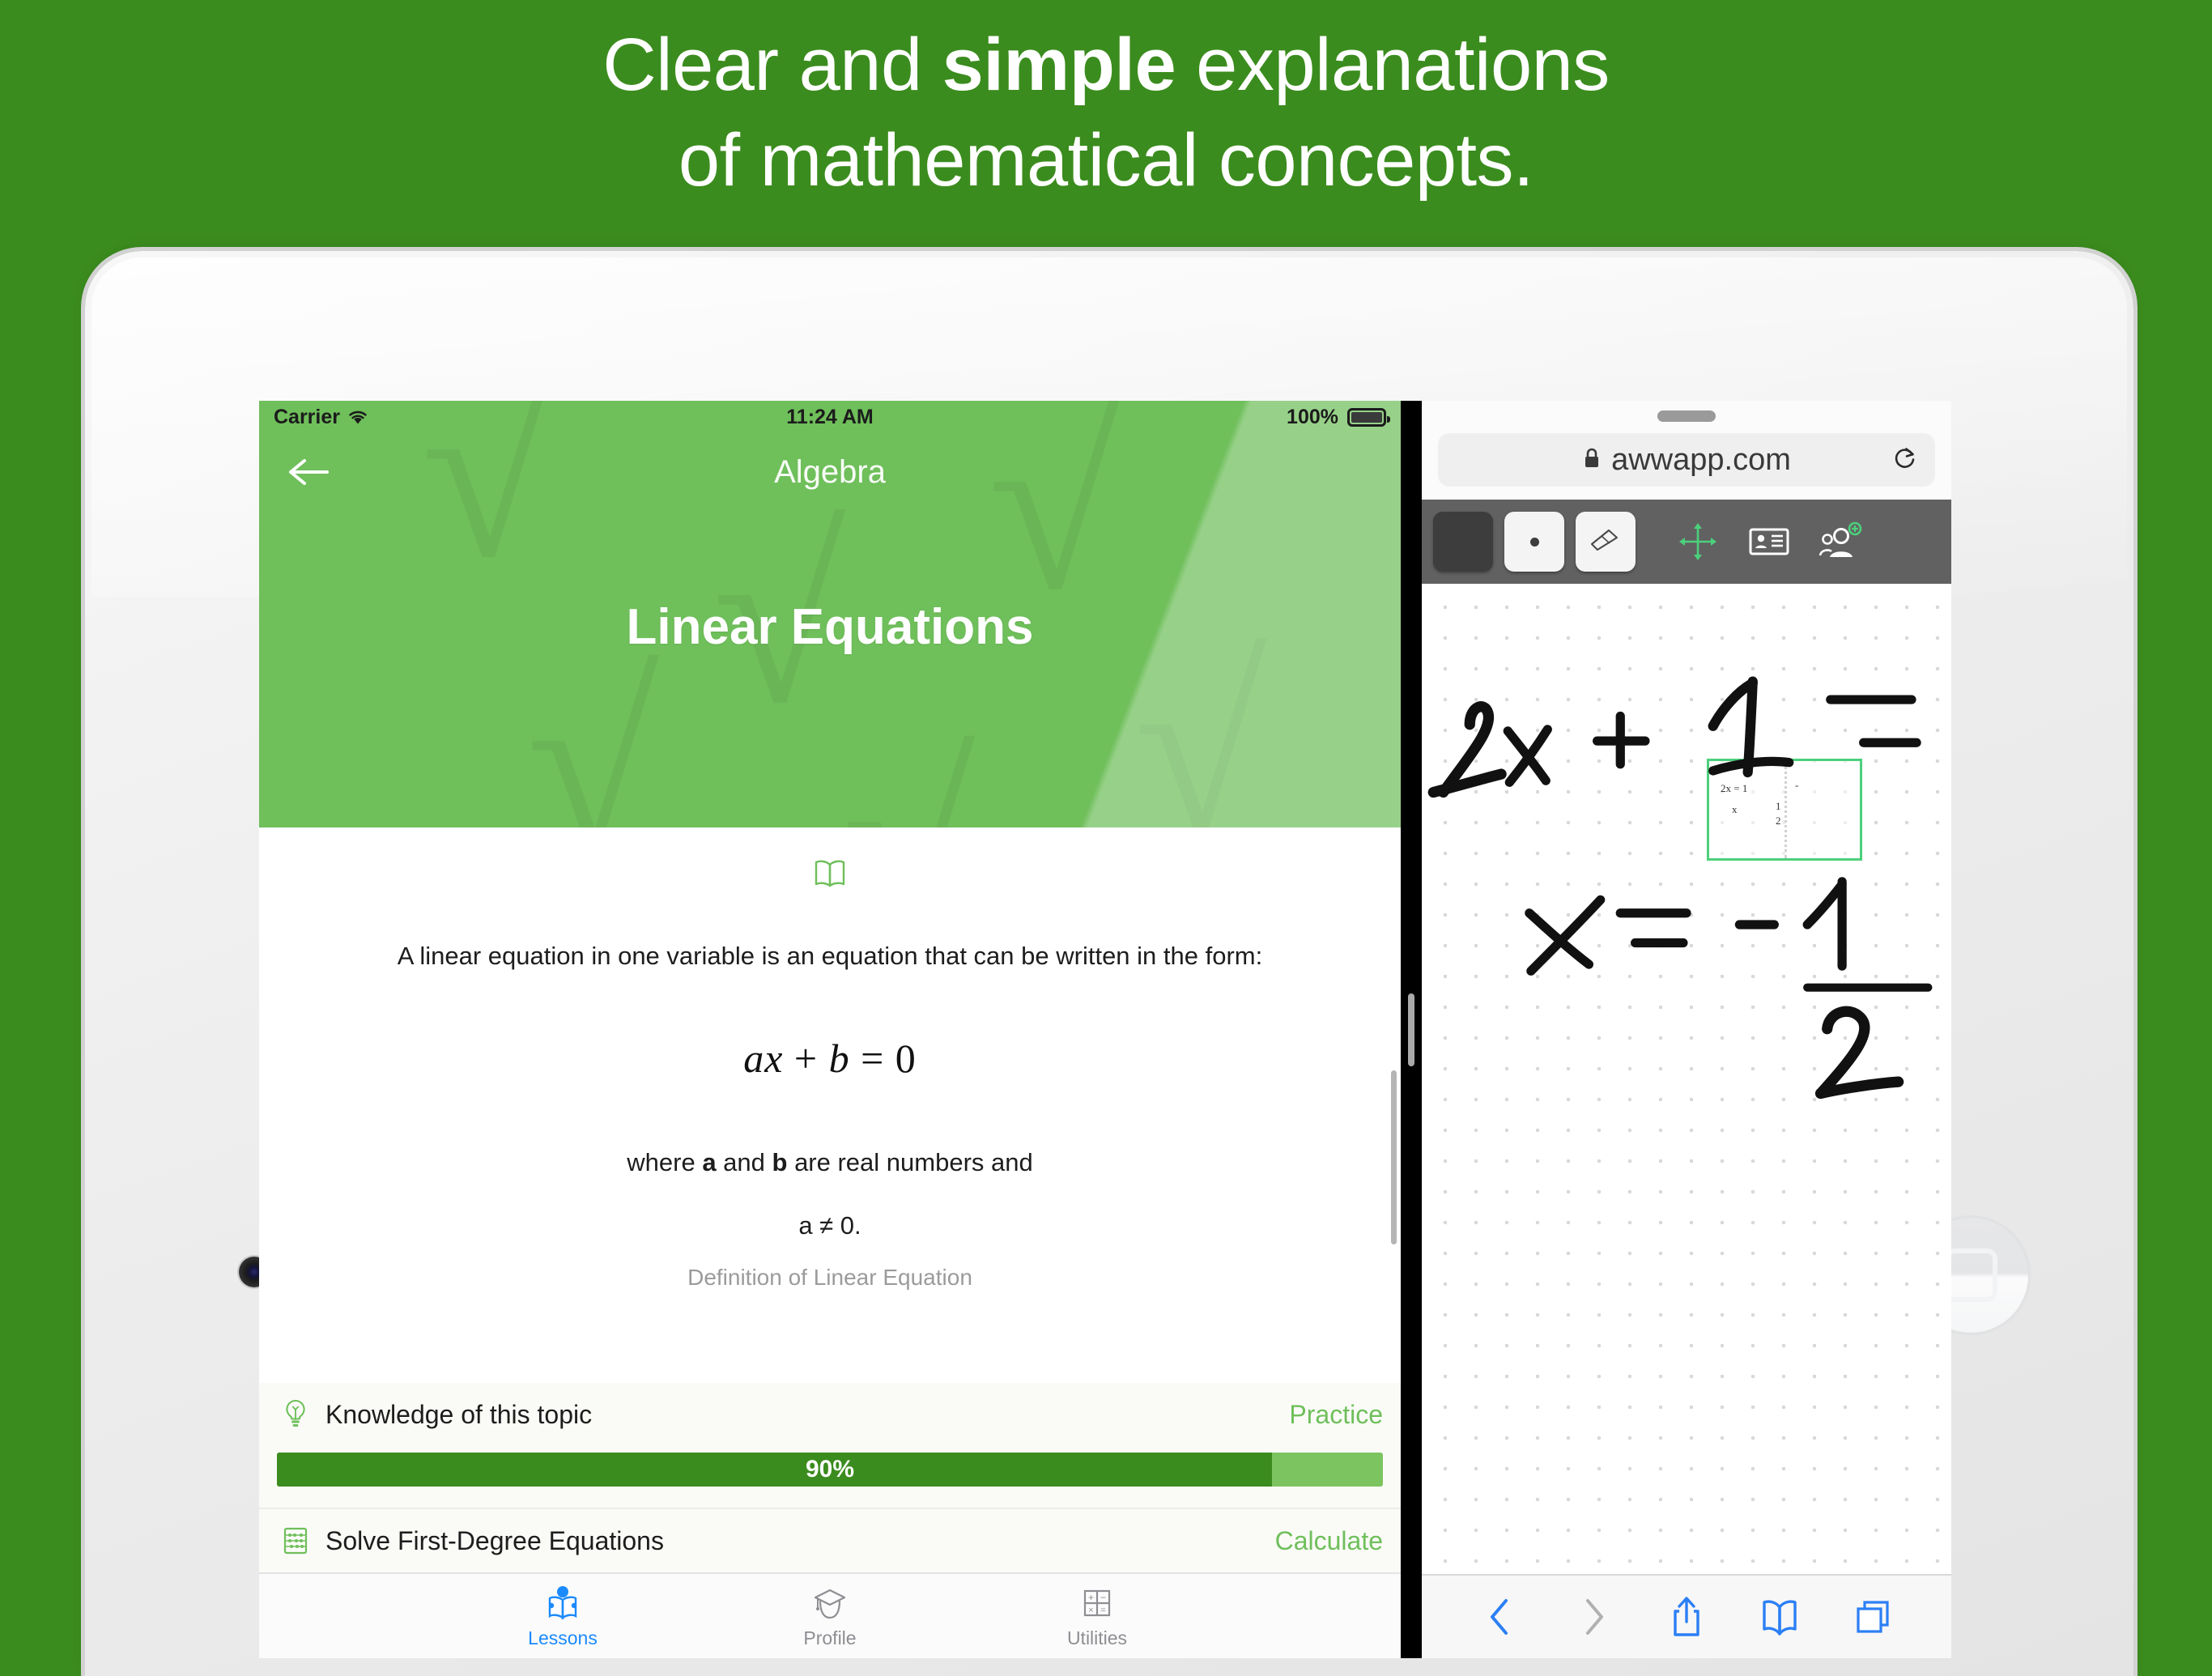 Image resolution: width=2212 pixels, height=1676 pixels. I want to click on promo-headline-line2: of mathematical concepts., so click(1106, 160).